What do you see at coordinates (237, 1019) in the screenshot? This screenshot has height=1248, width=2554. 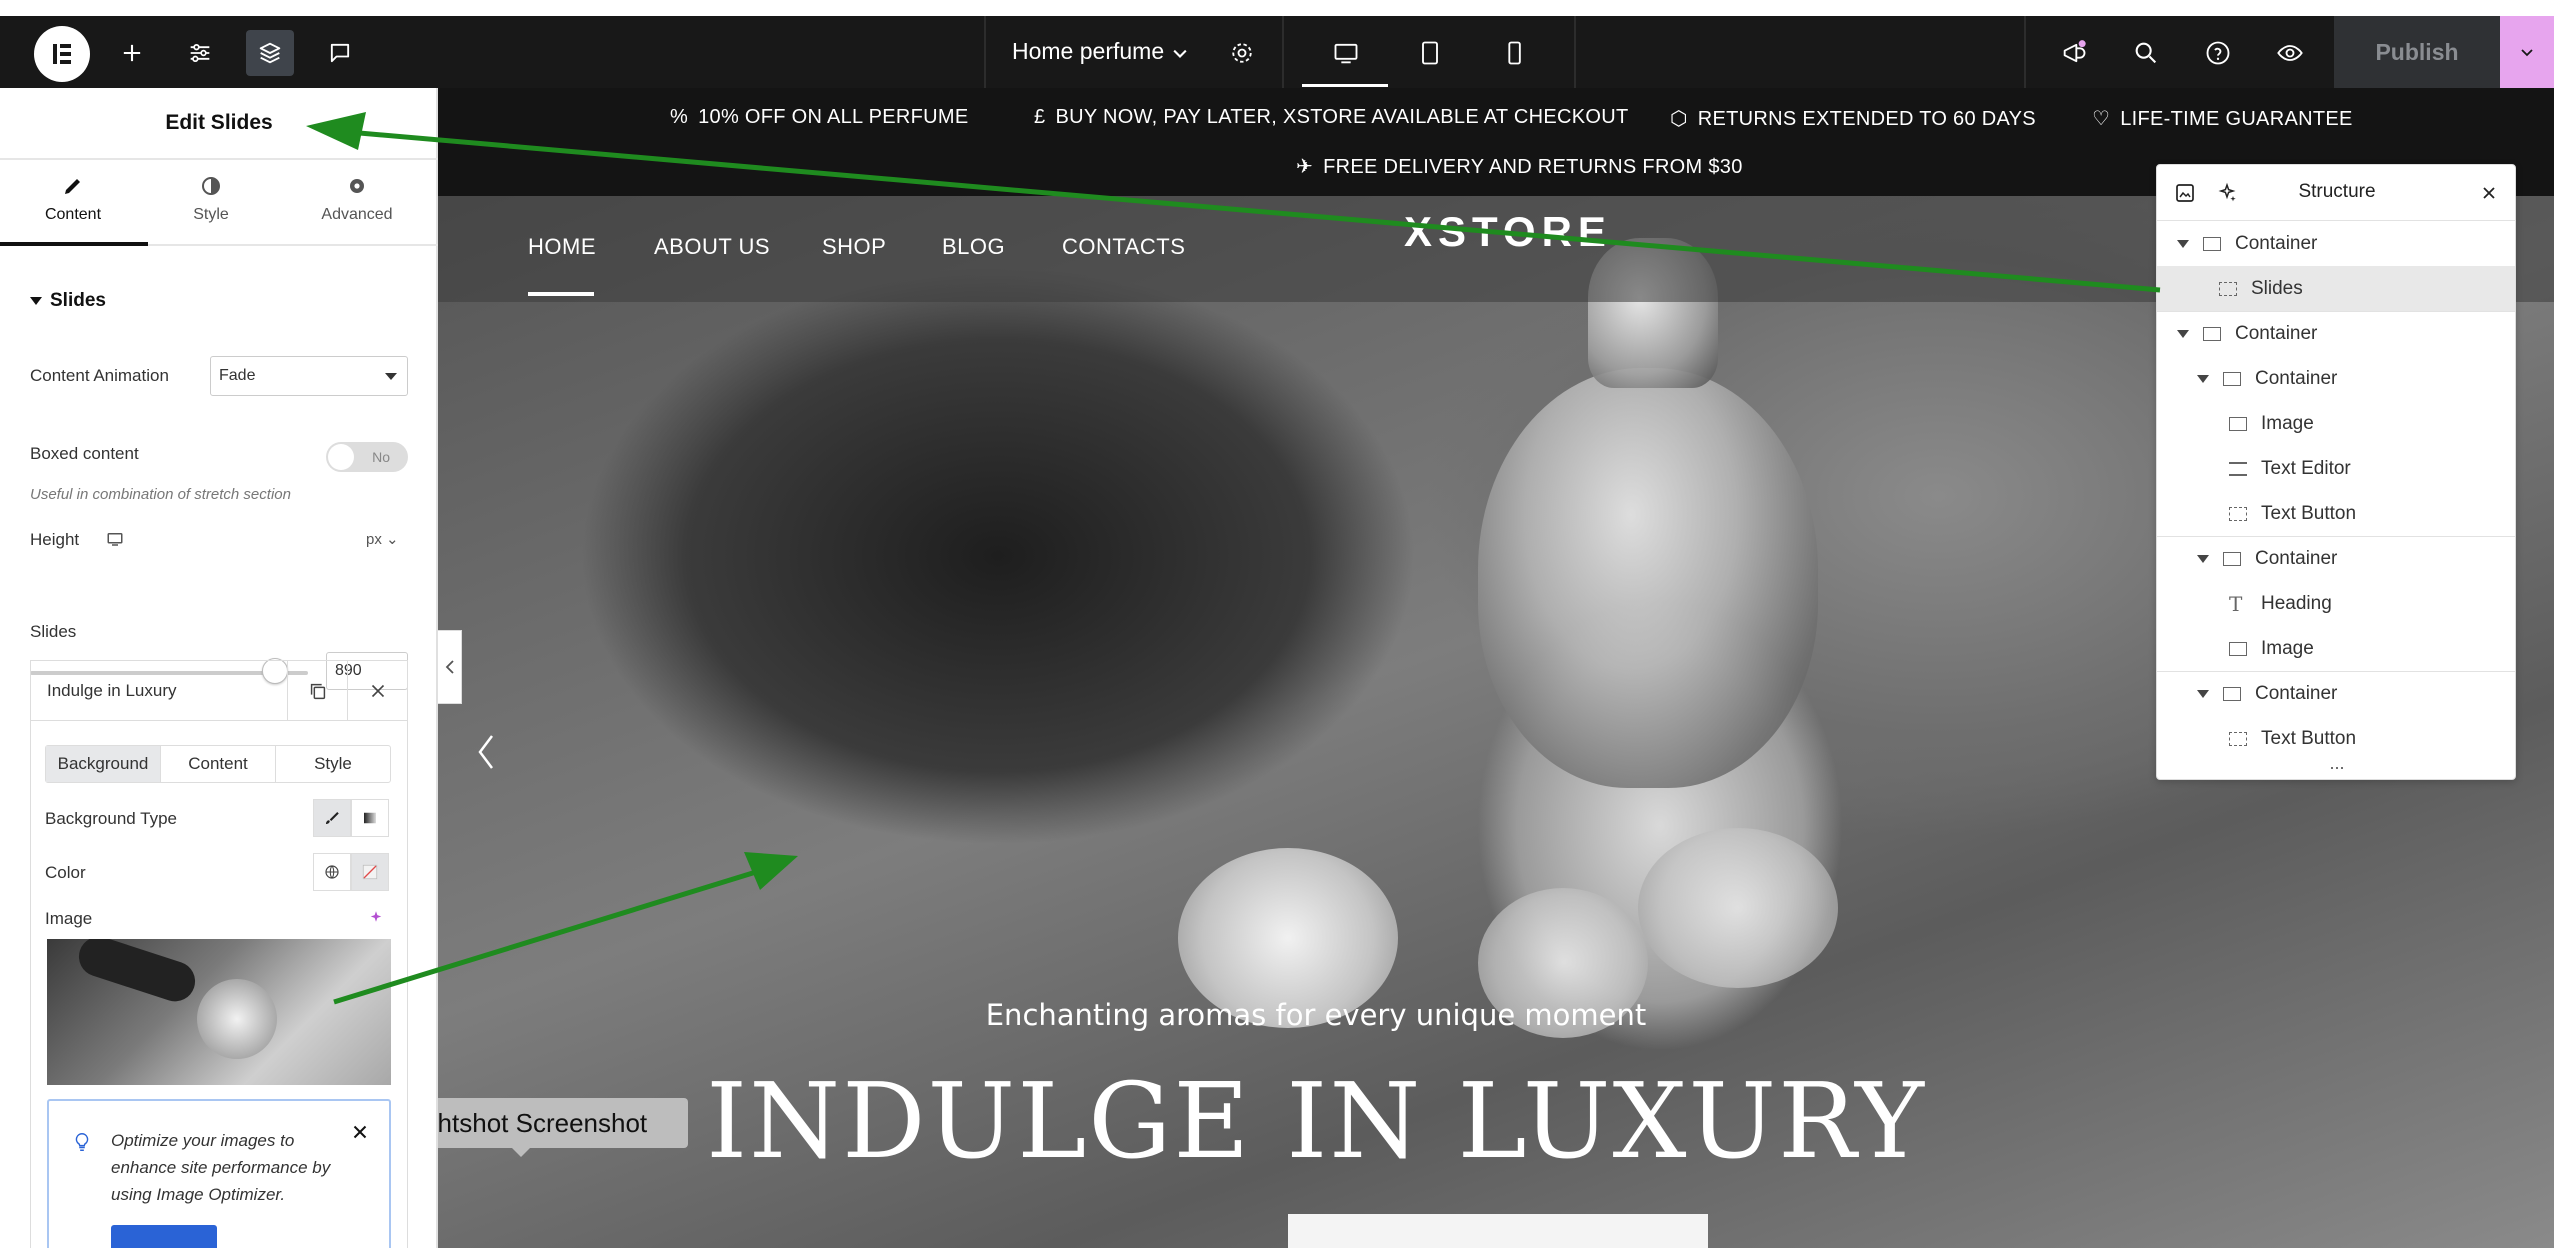 I see `preview-bottle-shape` at bounding box center [237, 1019].